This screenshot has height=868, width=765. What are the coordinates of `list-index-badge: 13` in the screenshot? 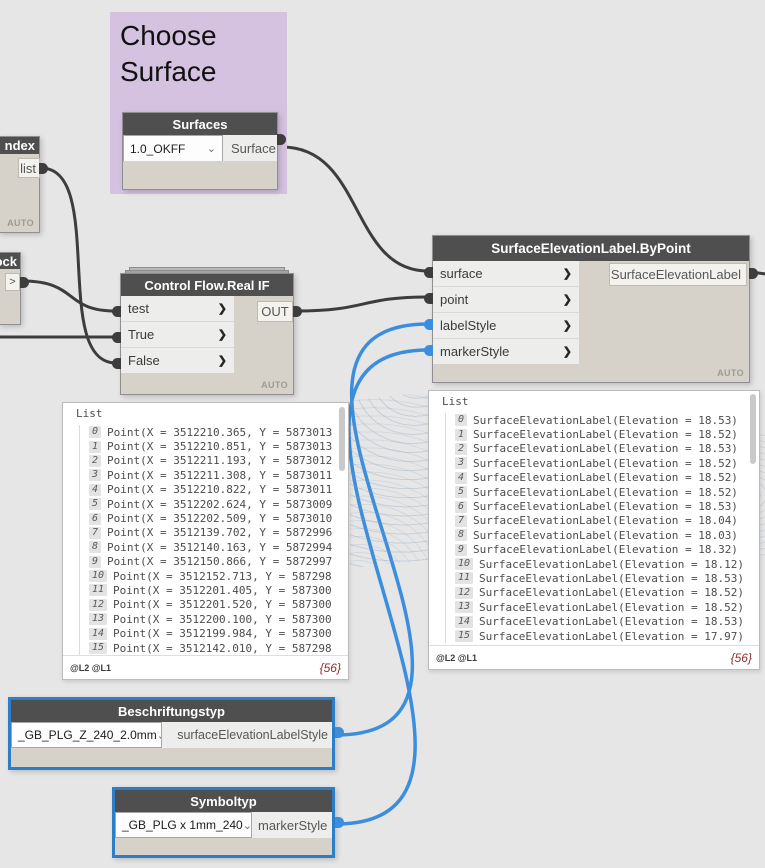 It's located at (464, 607).